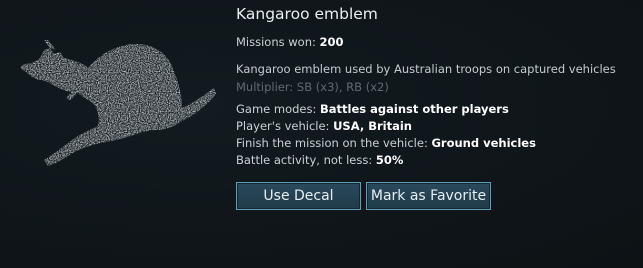 This screenshot has height=268, width=643. Describe the element at coordinates (304, 160) in the screenshot. I see `battle-activity-label: Battle activity, not less:` at that location.